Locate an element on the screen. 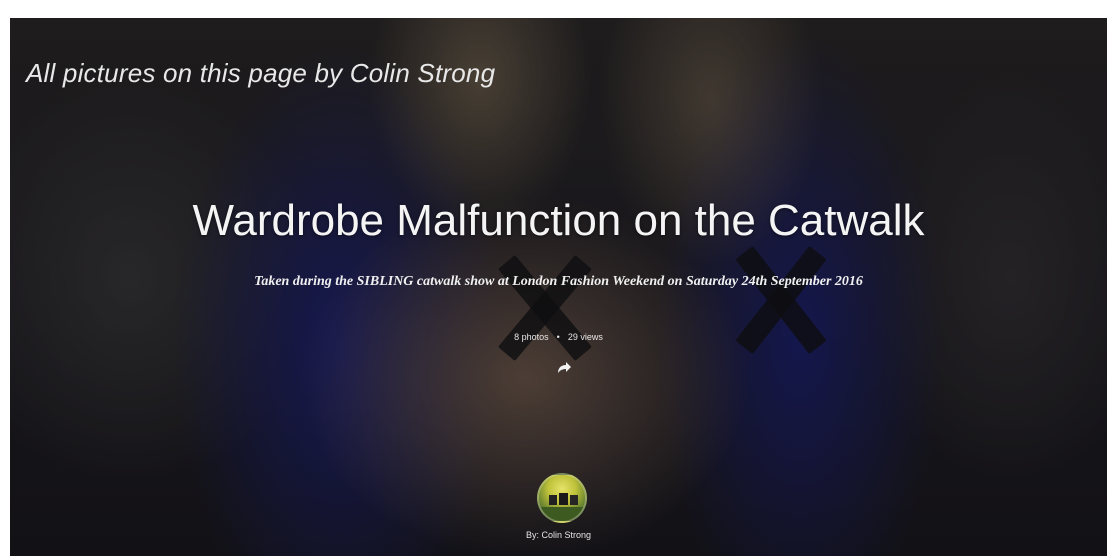  owner-avatar is located at coordinates (562, 498).